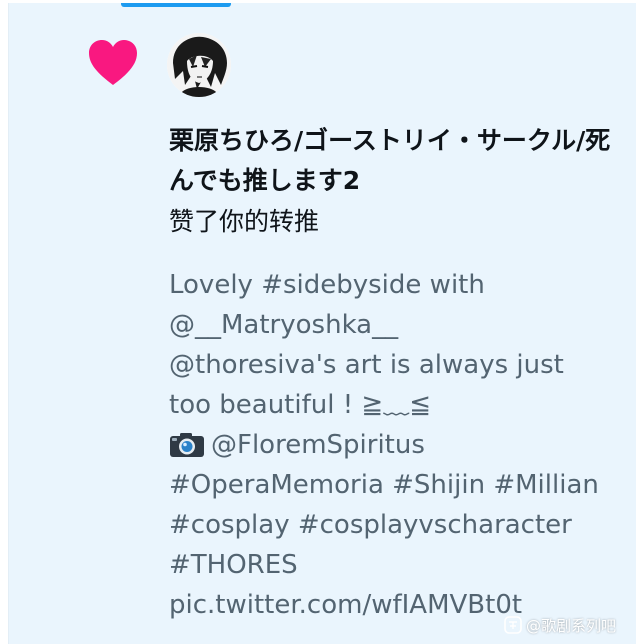 The height and width of the screenshot is (644, 636). What do you see at coordinates (399, 525) in the screenshot?
I see `hashtag-line: #cosplay #cosplayvscharacter` at bounding box center [399, 525].